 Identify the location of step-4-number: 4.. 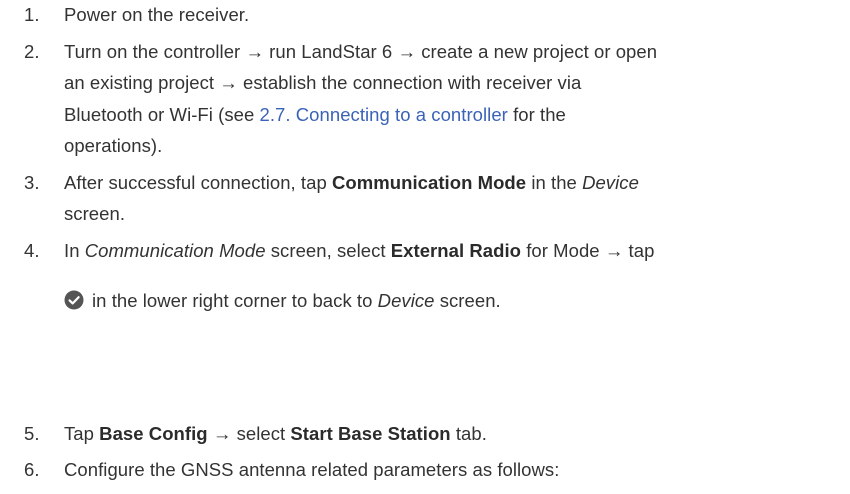
(32, 250).